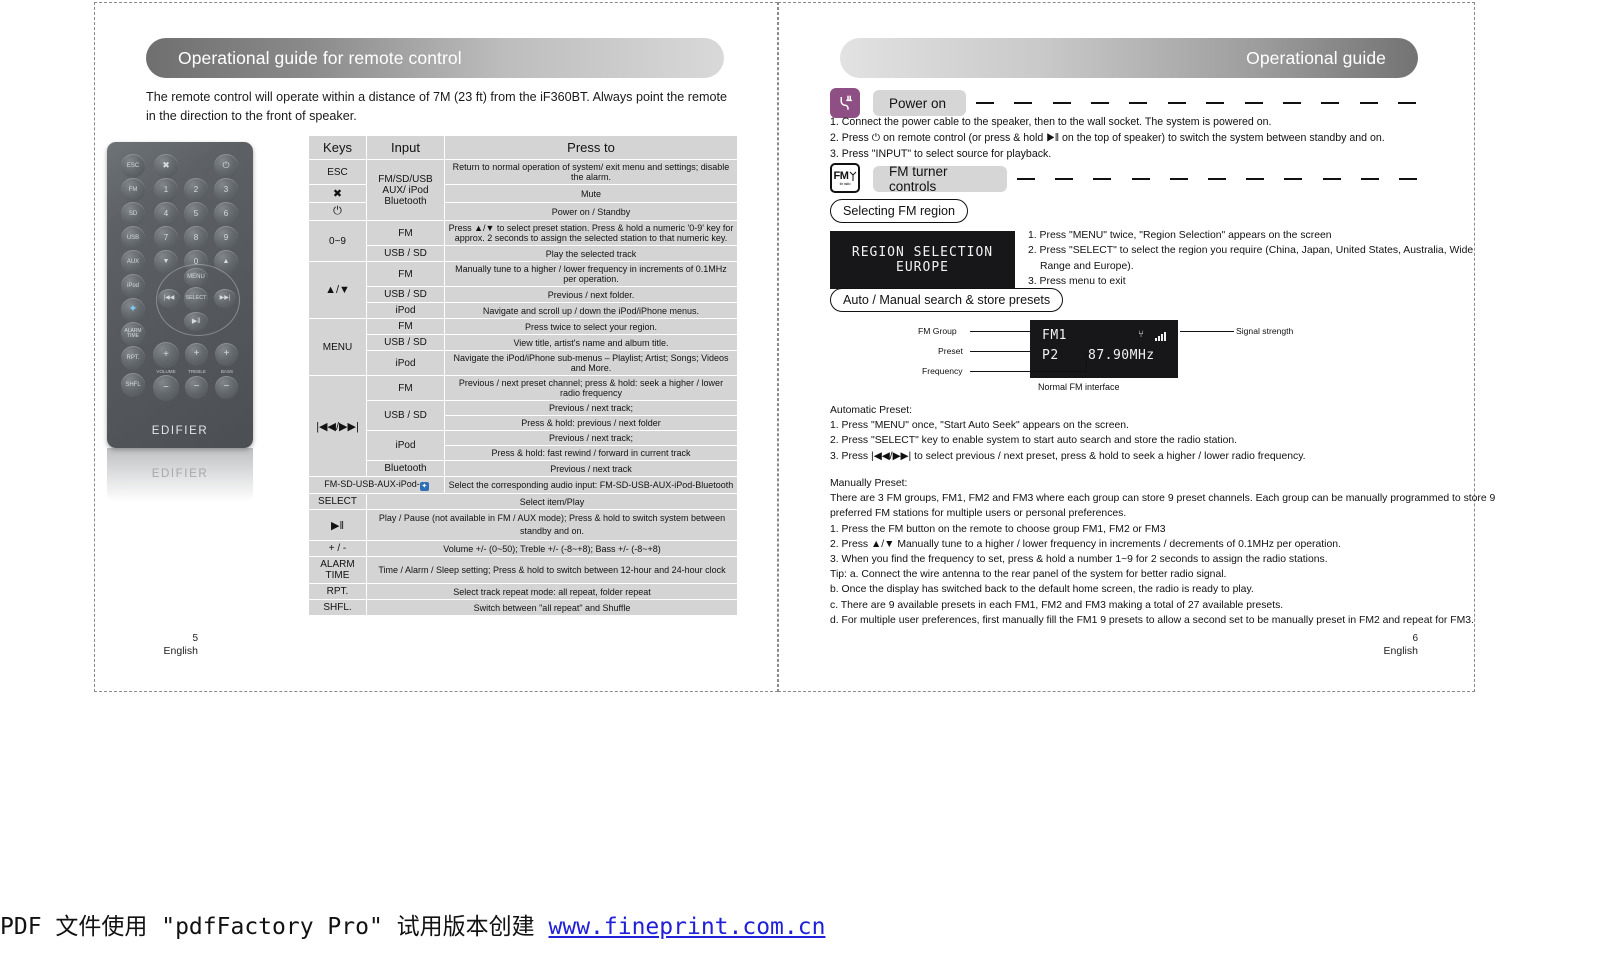  I want to click on table-row: USB / SD Previous / next track;, so click(523, 415).